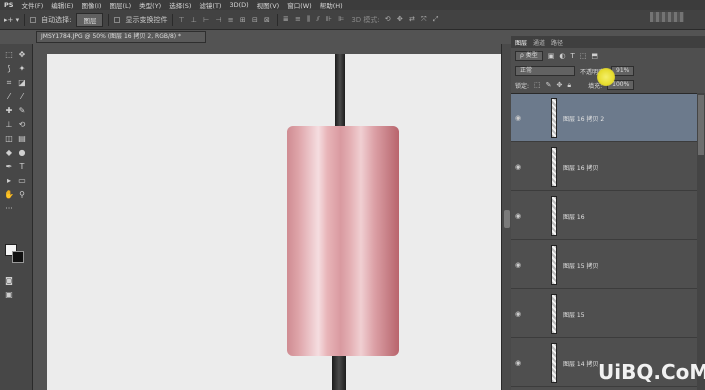  I want to click on filter-row: ρ 类型 ▣ ◐ T ⬚ ⬒, so click(608, 56).